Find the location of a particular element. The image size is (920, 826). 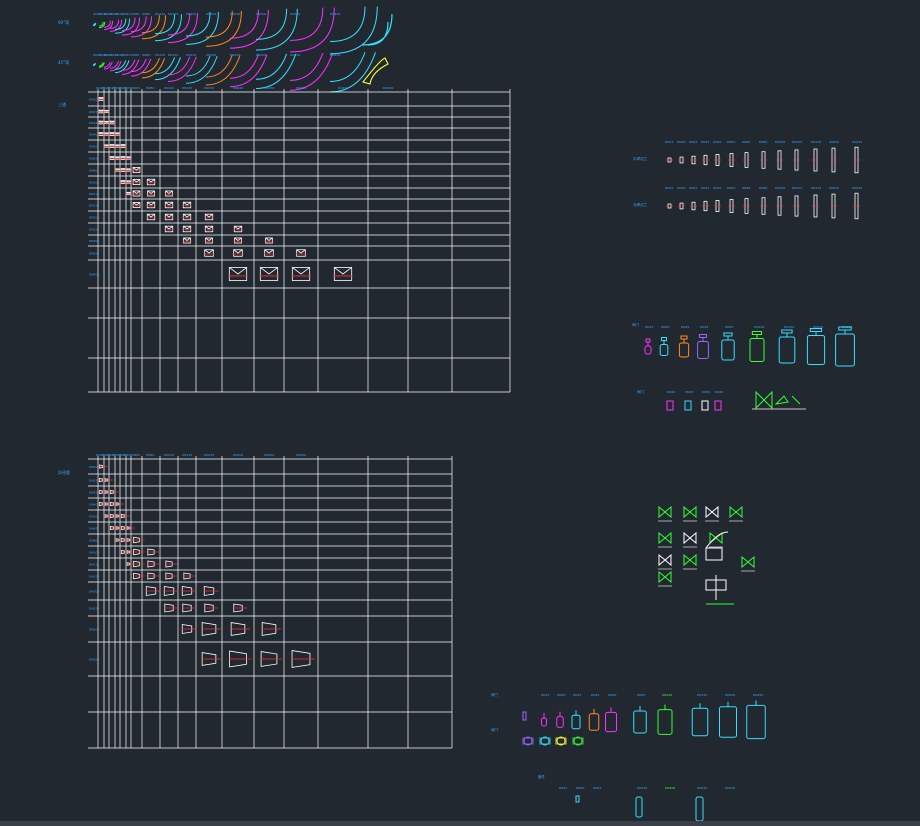

elbow-size-label: DN80 is located at coordinates (146, 14).